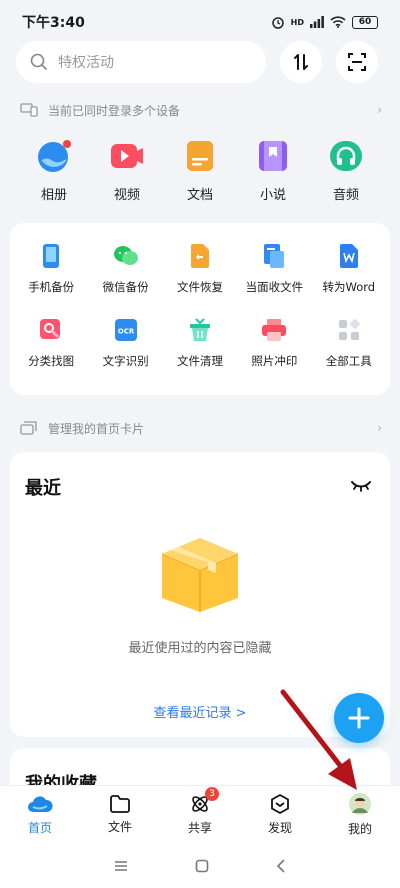  I want to click on plus-icon, so click(359, 718).